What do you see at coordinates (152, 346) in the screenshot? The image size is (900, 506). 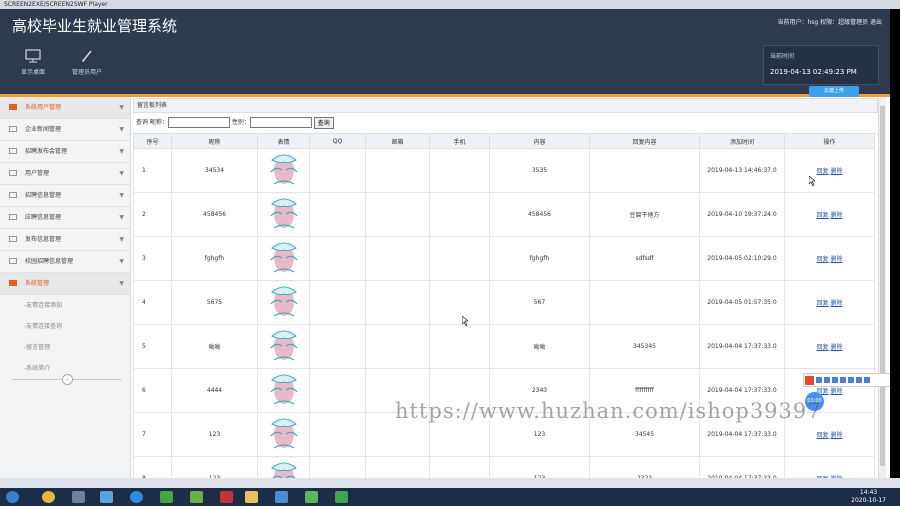 I see `cell-index: 5` at bounding box center [152, 346].